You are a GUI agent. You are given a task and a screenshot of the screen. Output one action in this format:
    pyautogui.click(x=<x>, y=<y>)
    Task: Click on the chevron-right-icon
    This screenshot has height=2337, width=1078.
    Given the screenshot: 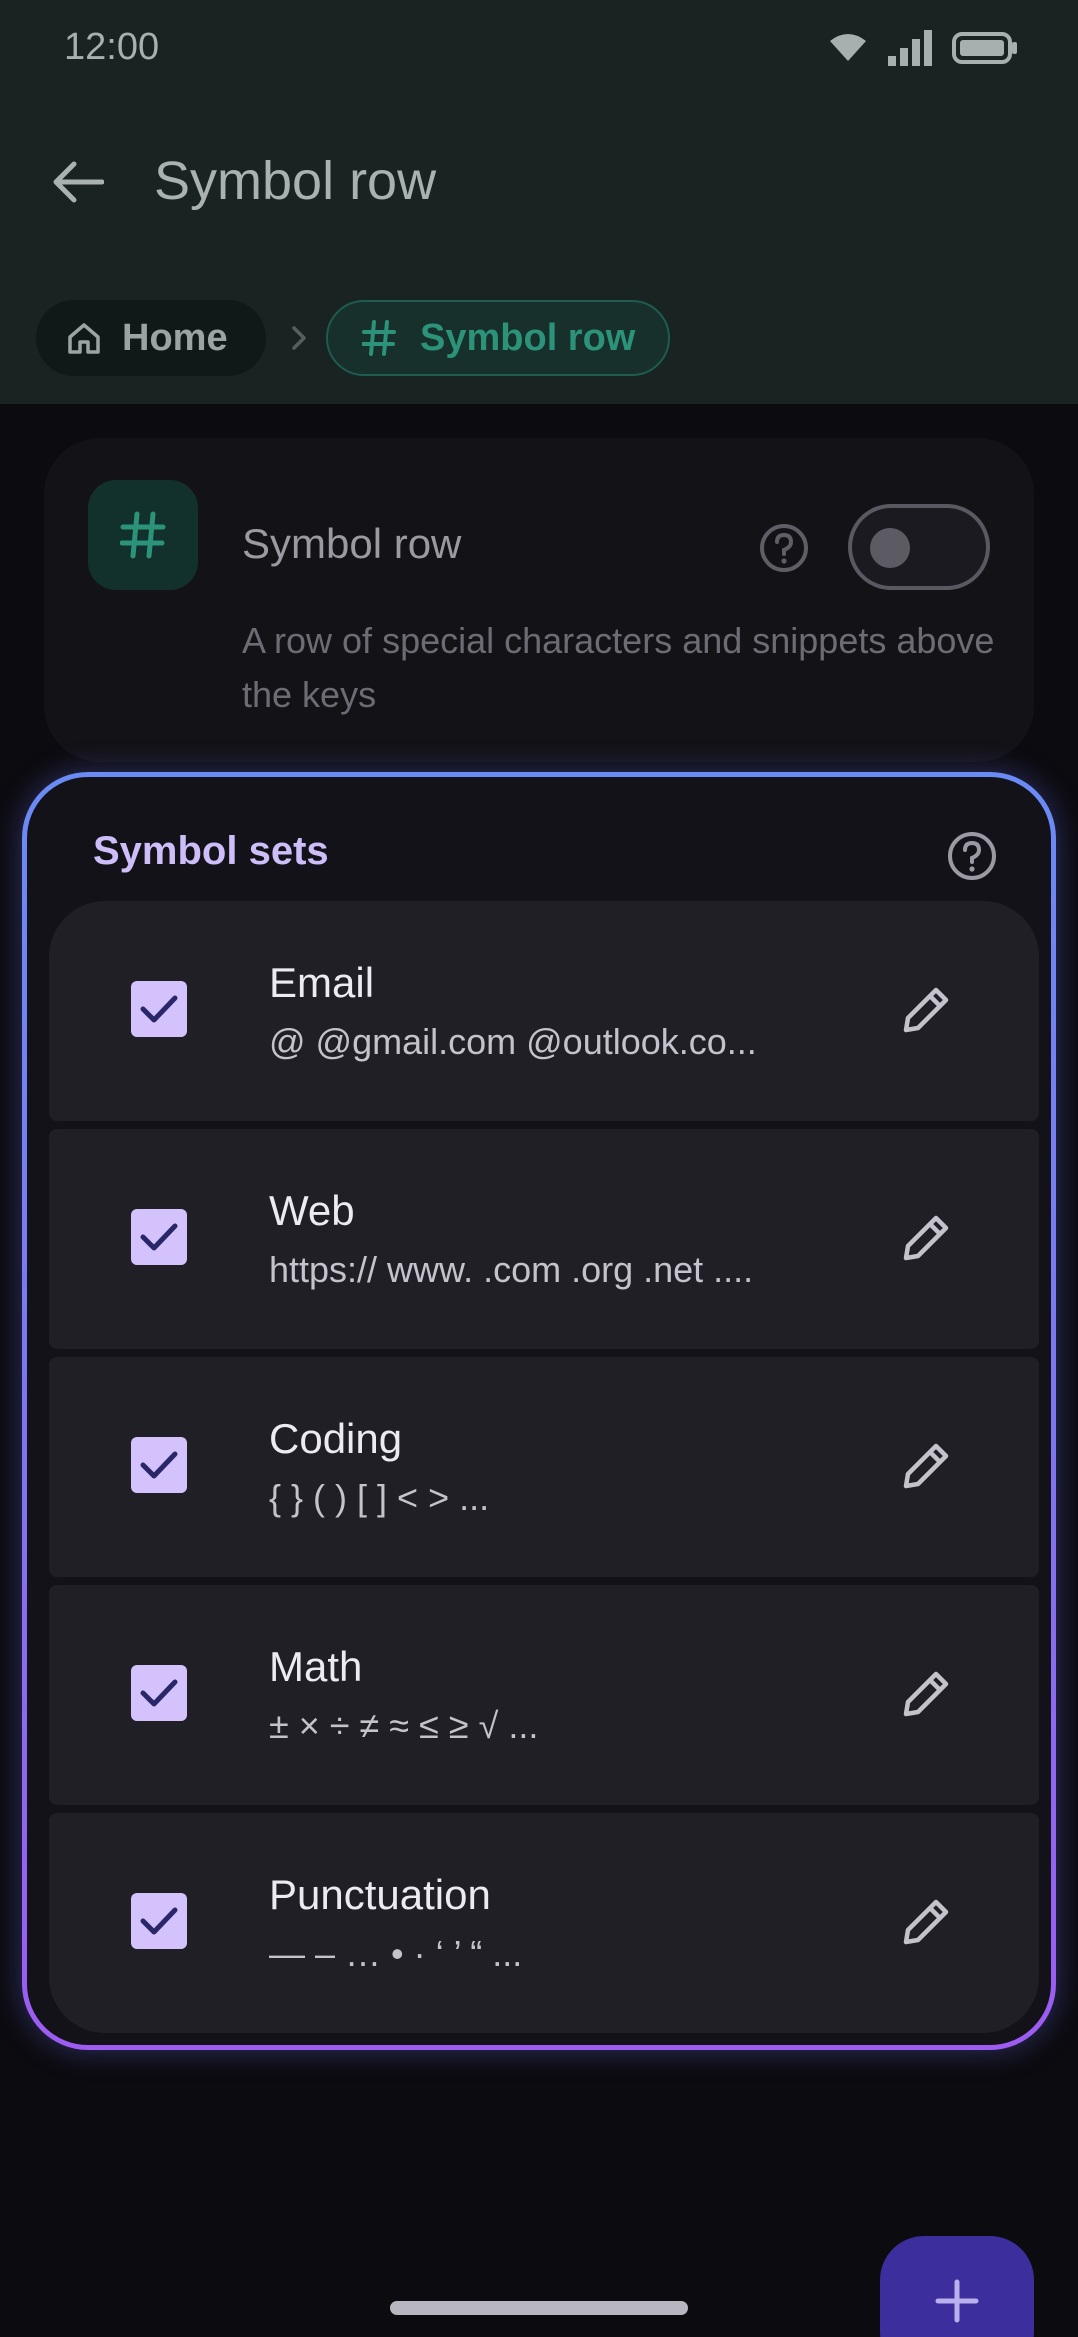 What is the action you would take?
    pyautogui.click(x=299, y=338)
    